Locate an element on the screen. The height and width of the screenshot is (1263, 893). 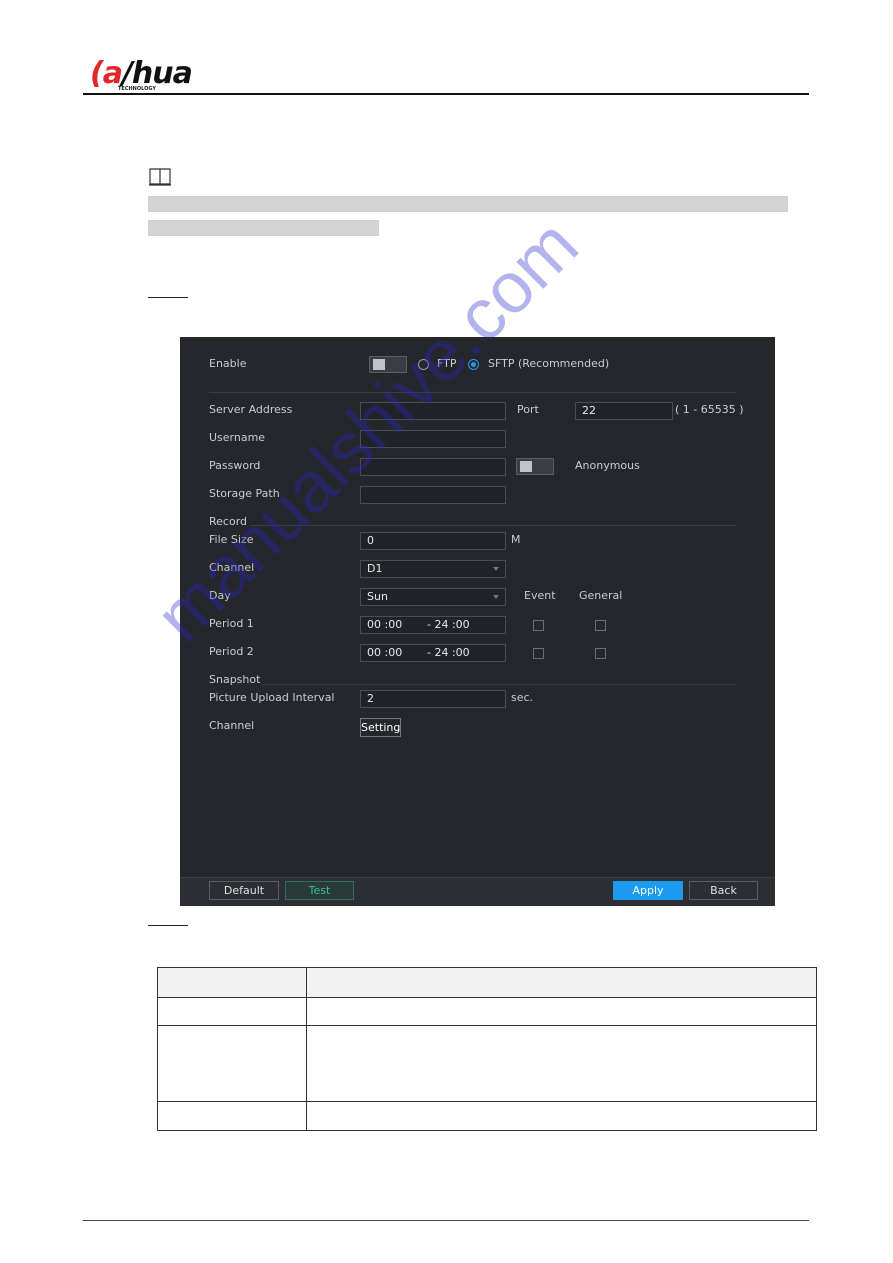
anonymous-toggle is located at coordinates (535, 466).